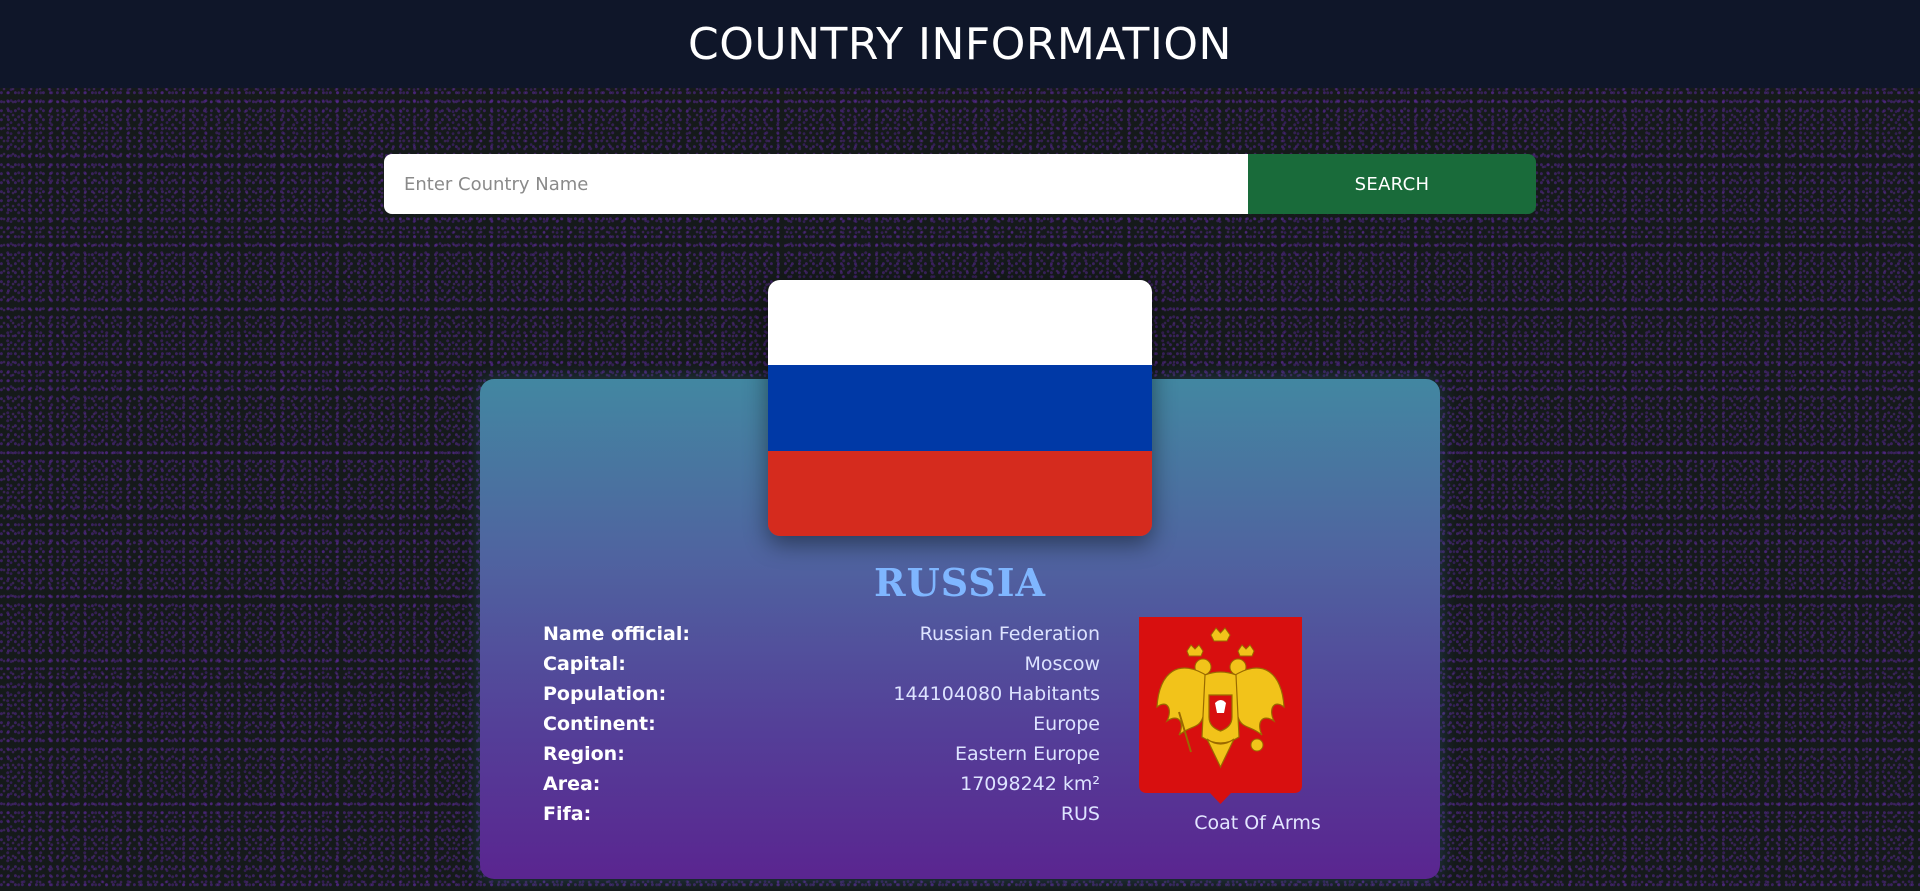  I want to click on flag-stripe-blue, so click(960, 408).